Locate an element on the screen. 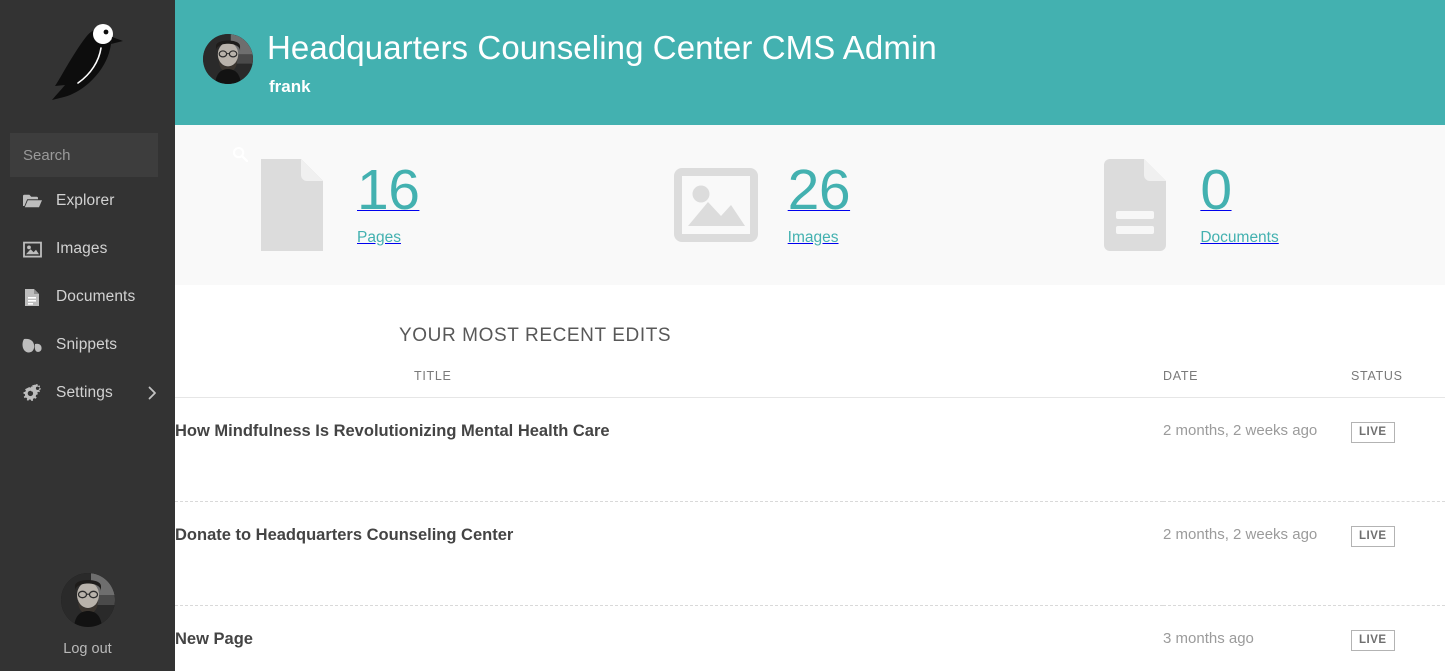 The height and width of the screenshot is (671, 1445). sidebar-item-snippets: Snippets is located at coordinates (87, 345).